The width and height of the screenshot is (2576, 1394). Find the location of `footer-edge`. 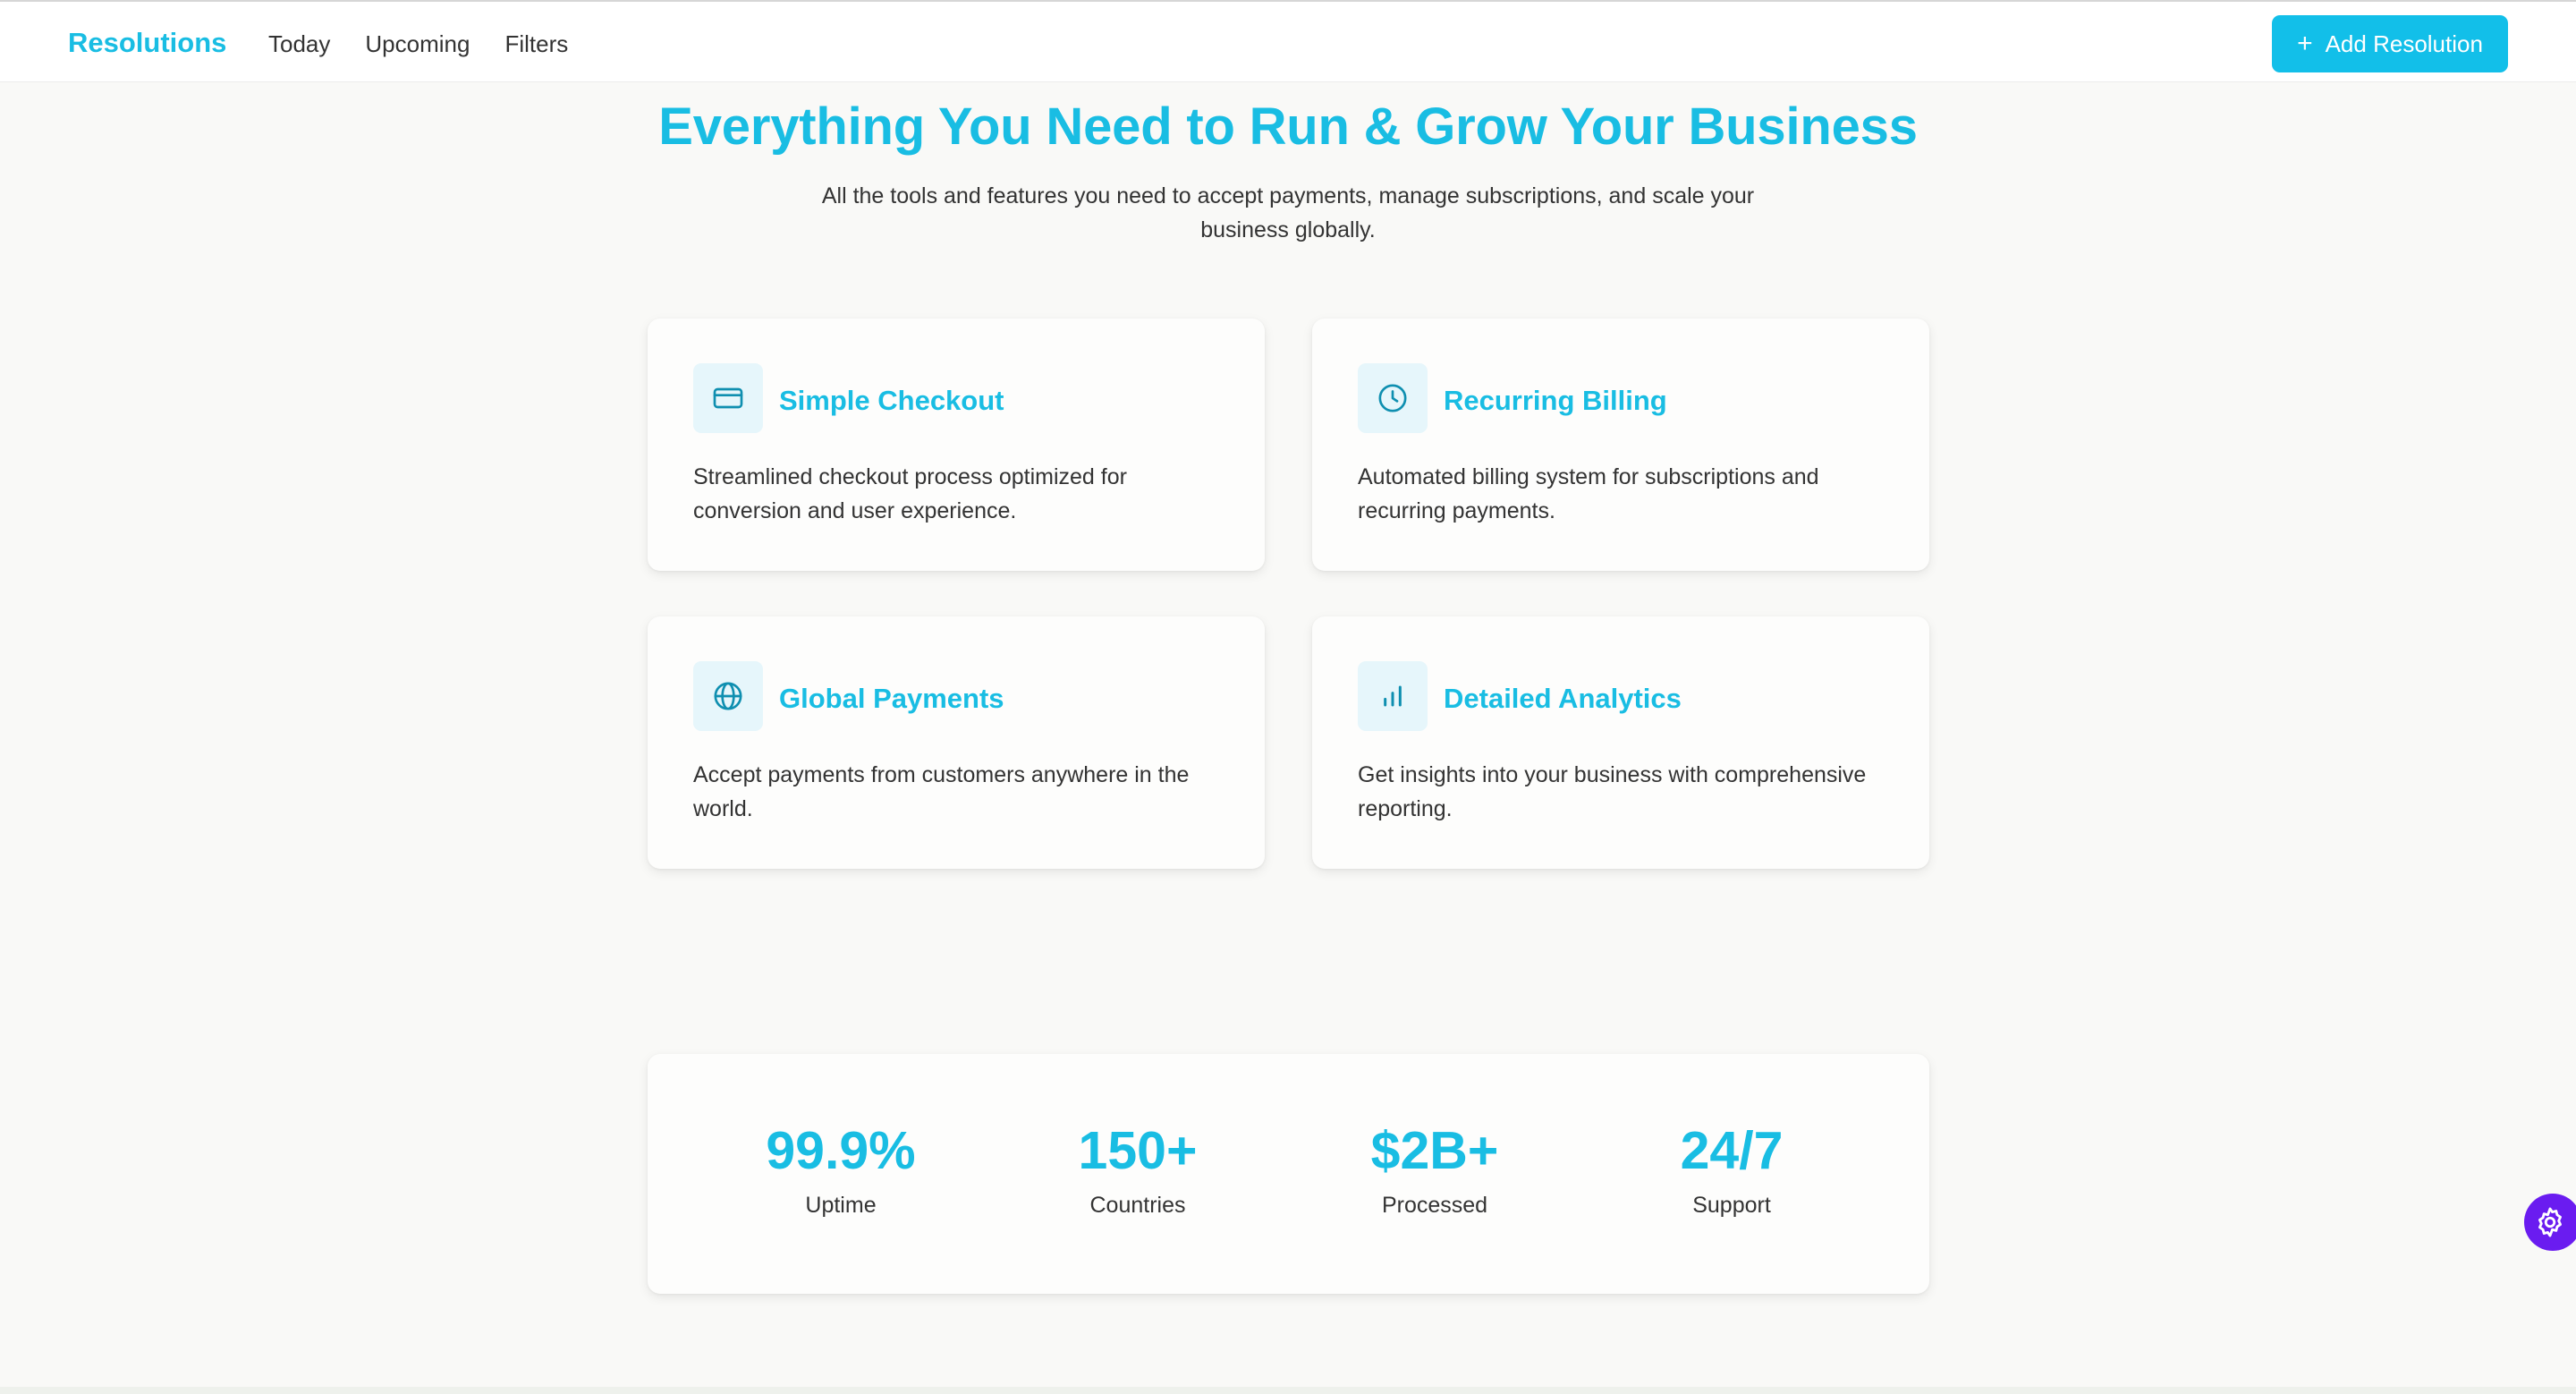

footer-edge is located at coordinates (1288, 1391).